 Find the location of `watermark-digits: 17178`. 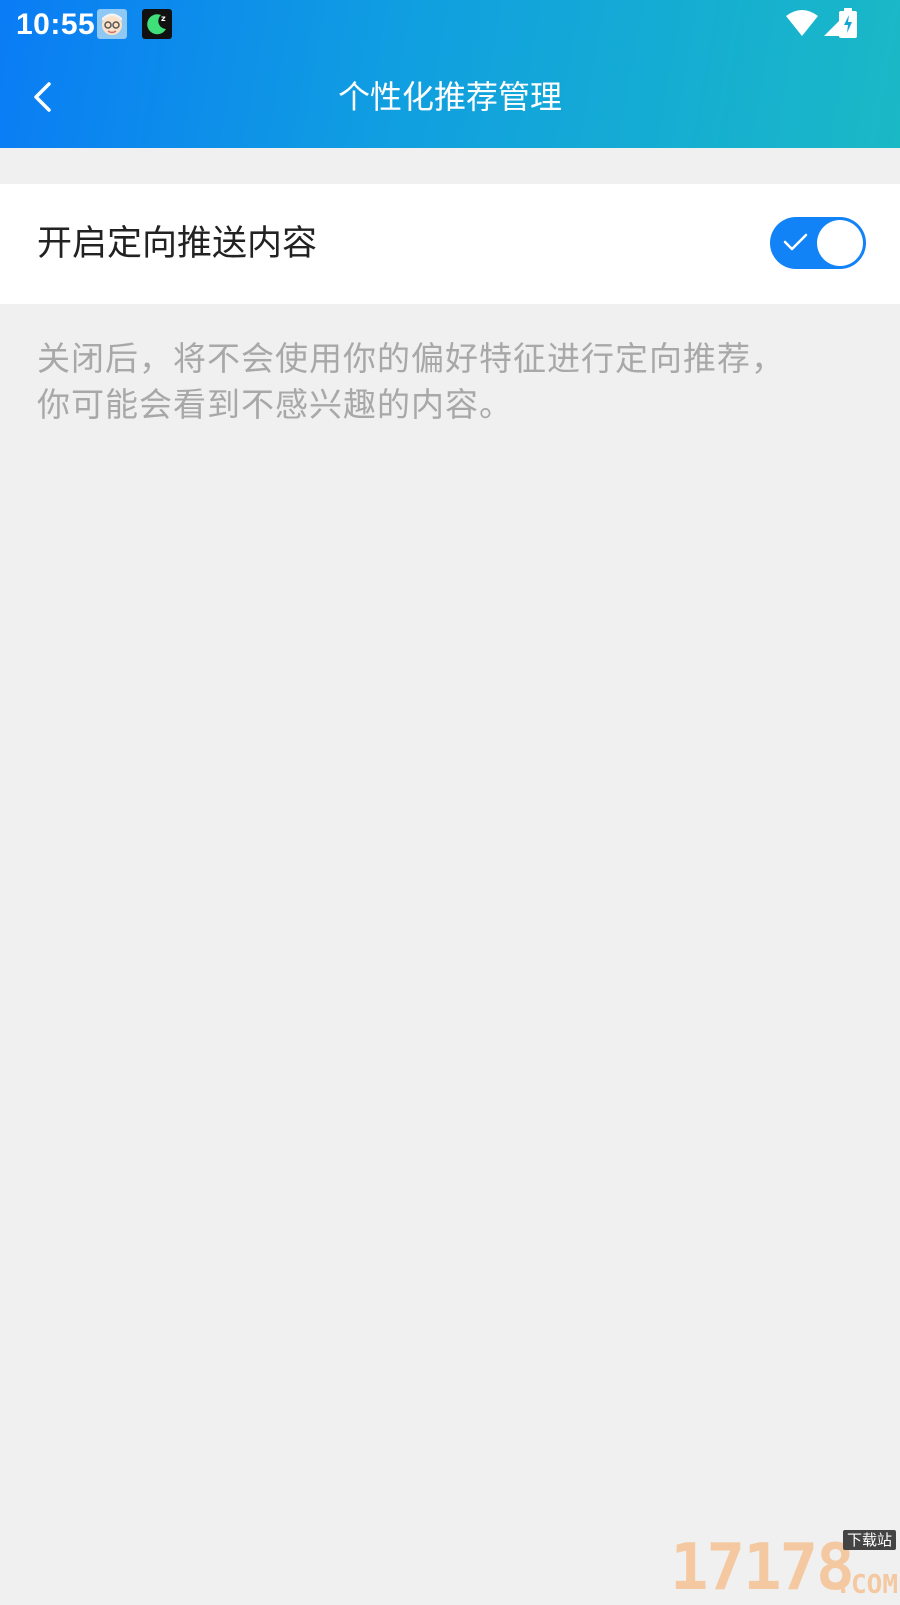

watermark-digits: 17178 is located at coordinates (762, 1568).